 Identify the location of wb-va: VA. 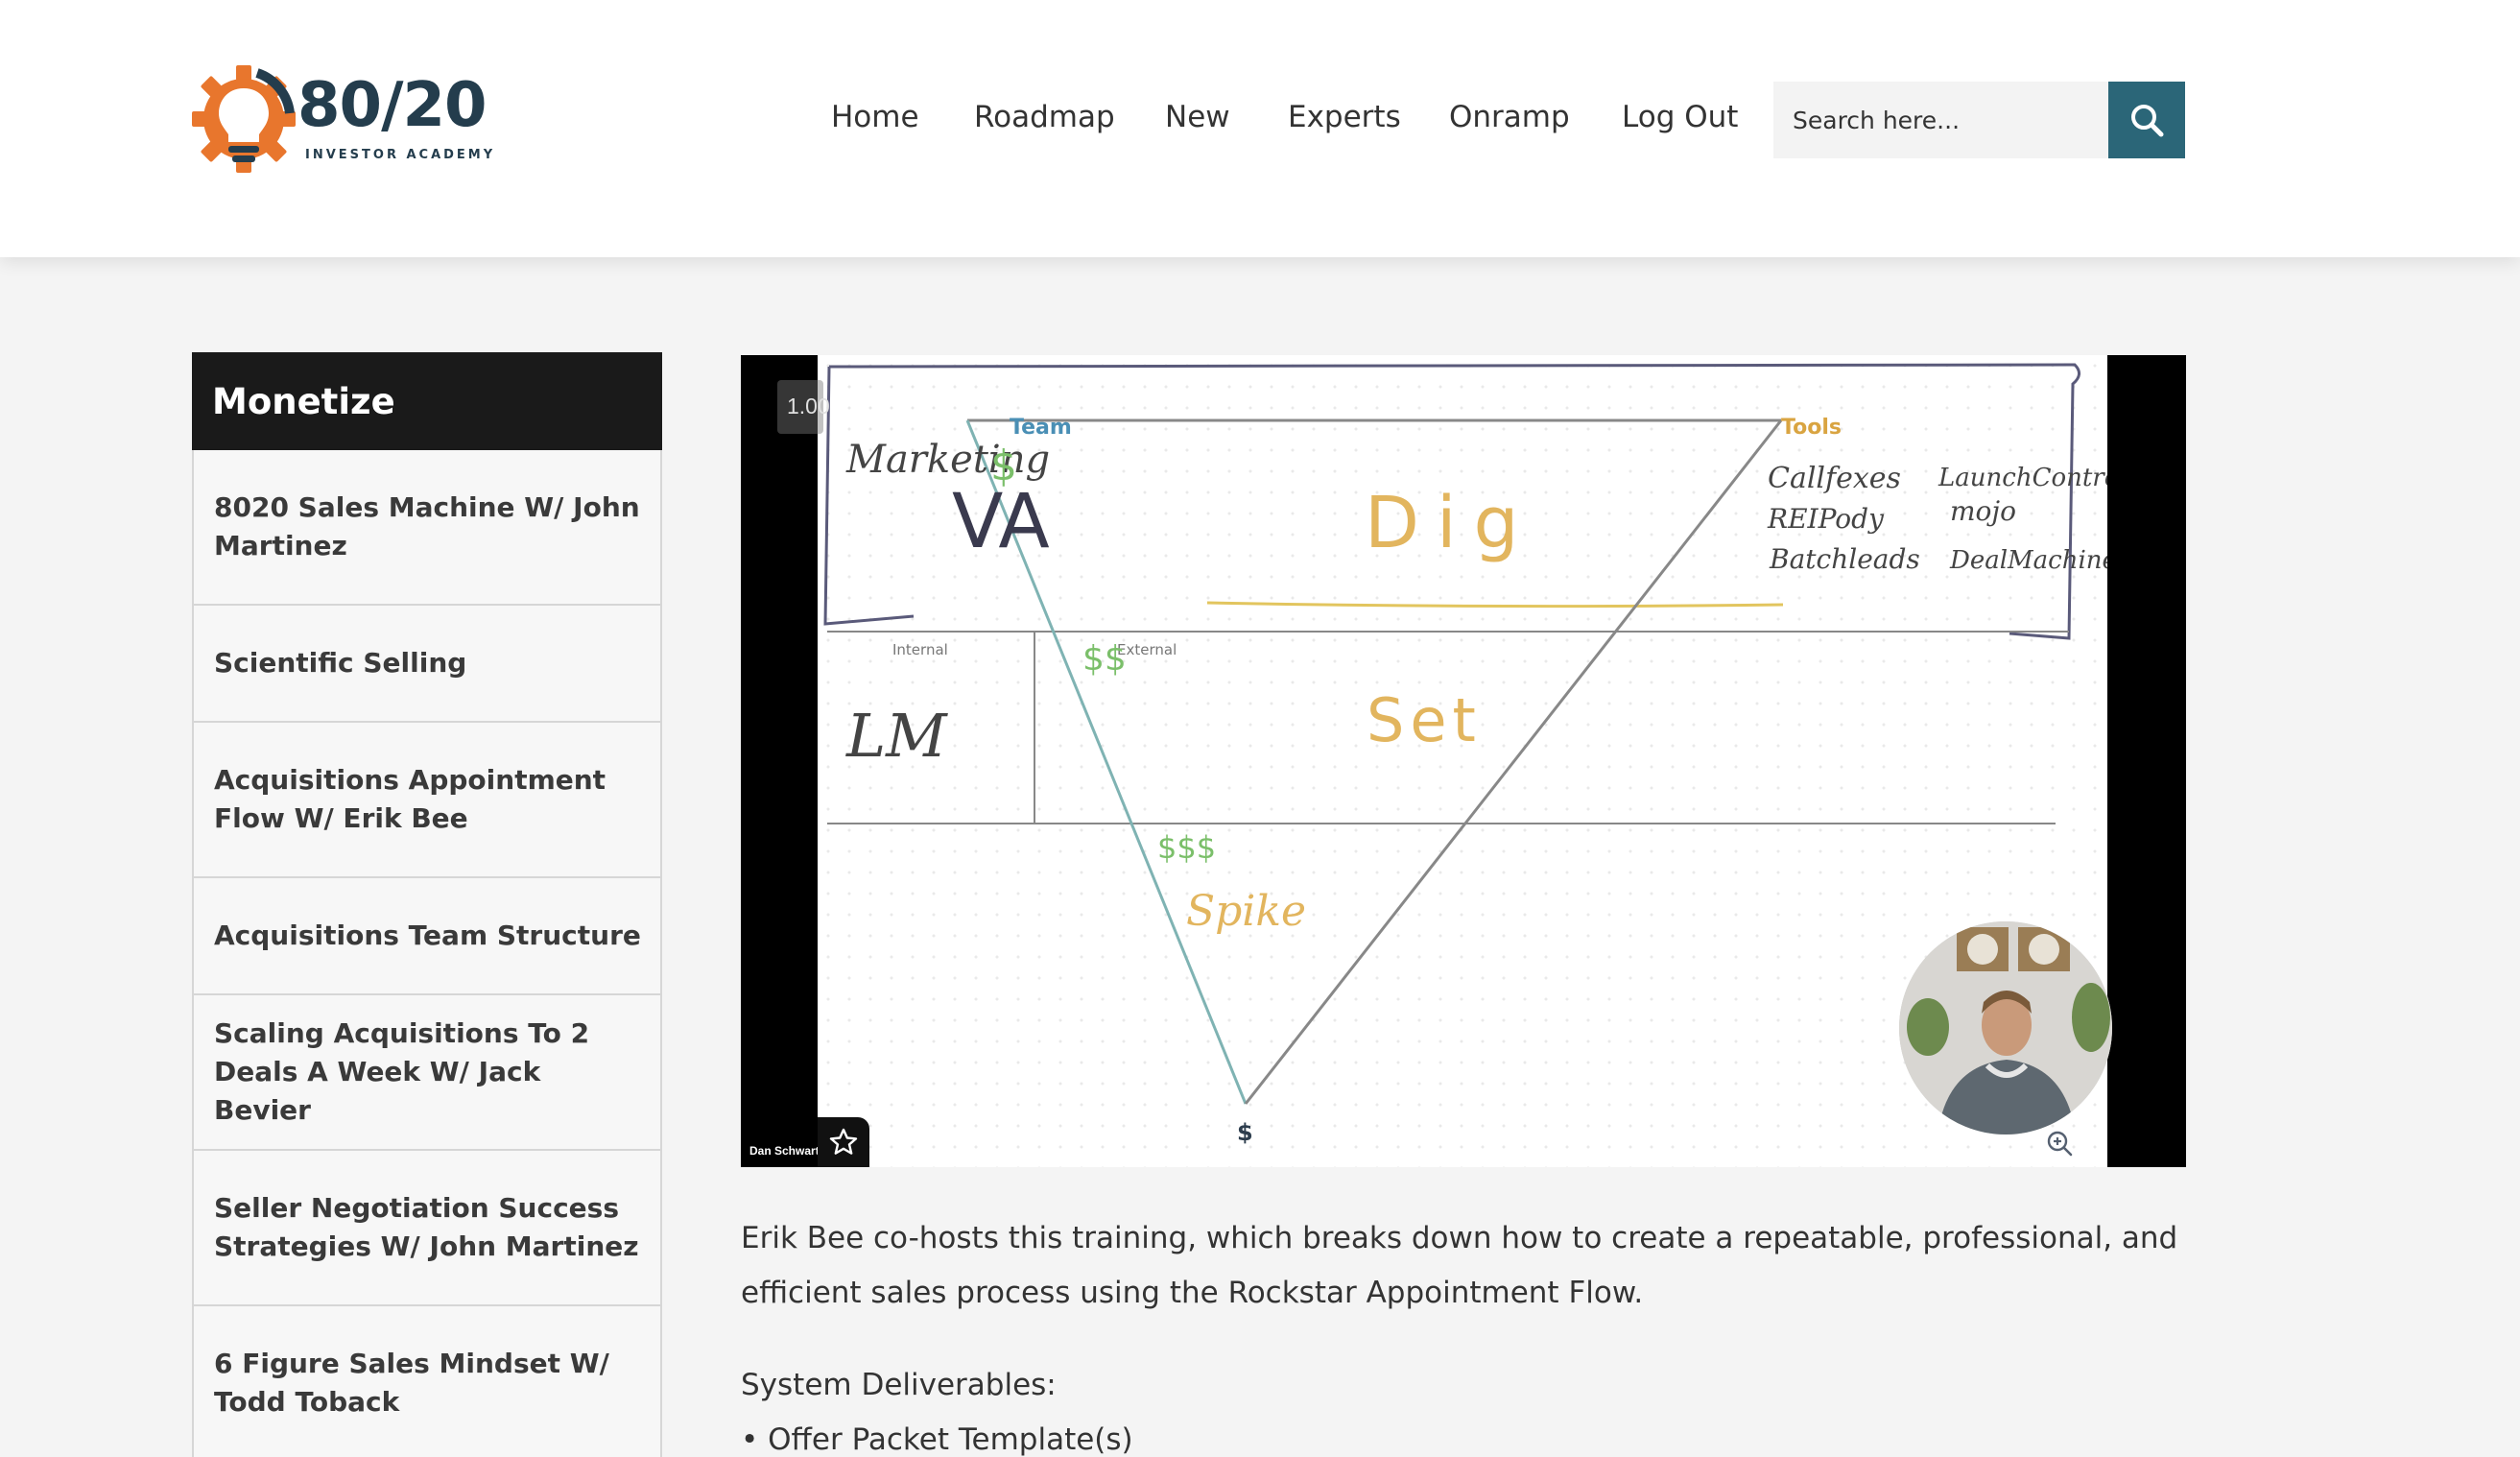
(1001, 522).